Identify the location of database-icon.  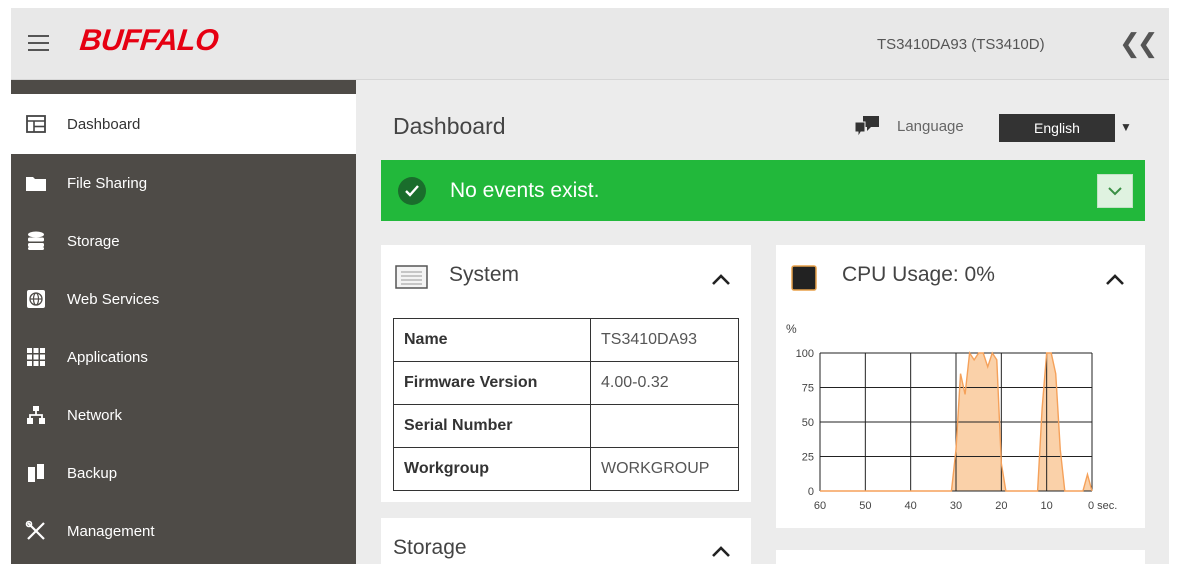
(36, 241).